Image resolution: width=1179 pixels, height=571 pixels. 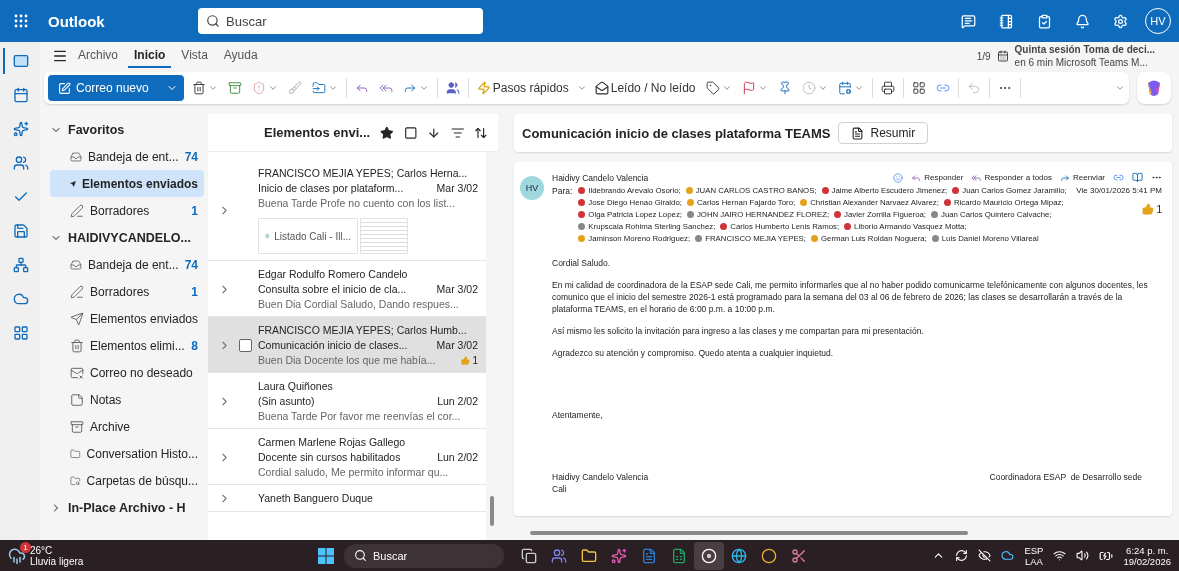 What do you see at coordinates (457, 188) in the screenshot?
I see `message-date: Mar 3/02` at bounding box center [457, 188].